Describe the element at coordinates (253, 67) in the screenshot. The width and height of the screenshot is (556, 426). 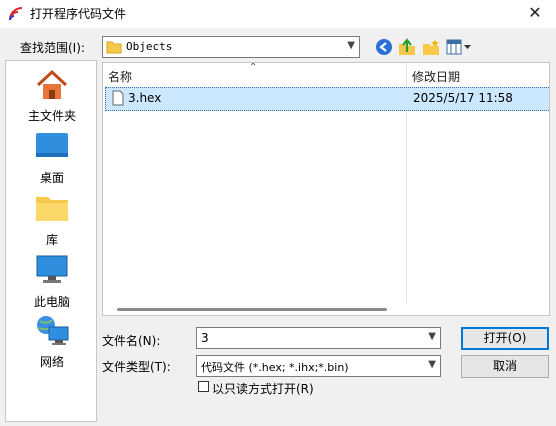
I see `sort-arrow-icon: ⌃` at that location.